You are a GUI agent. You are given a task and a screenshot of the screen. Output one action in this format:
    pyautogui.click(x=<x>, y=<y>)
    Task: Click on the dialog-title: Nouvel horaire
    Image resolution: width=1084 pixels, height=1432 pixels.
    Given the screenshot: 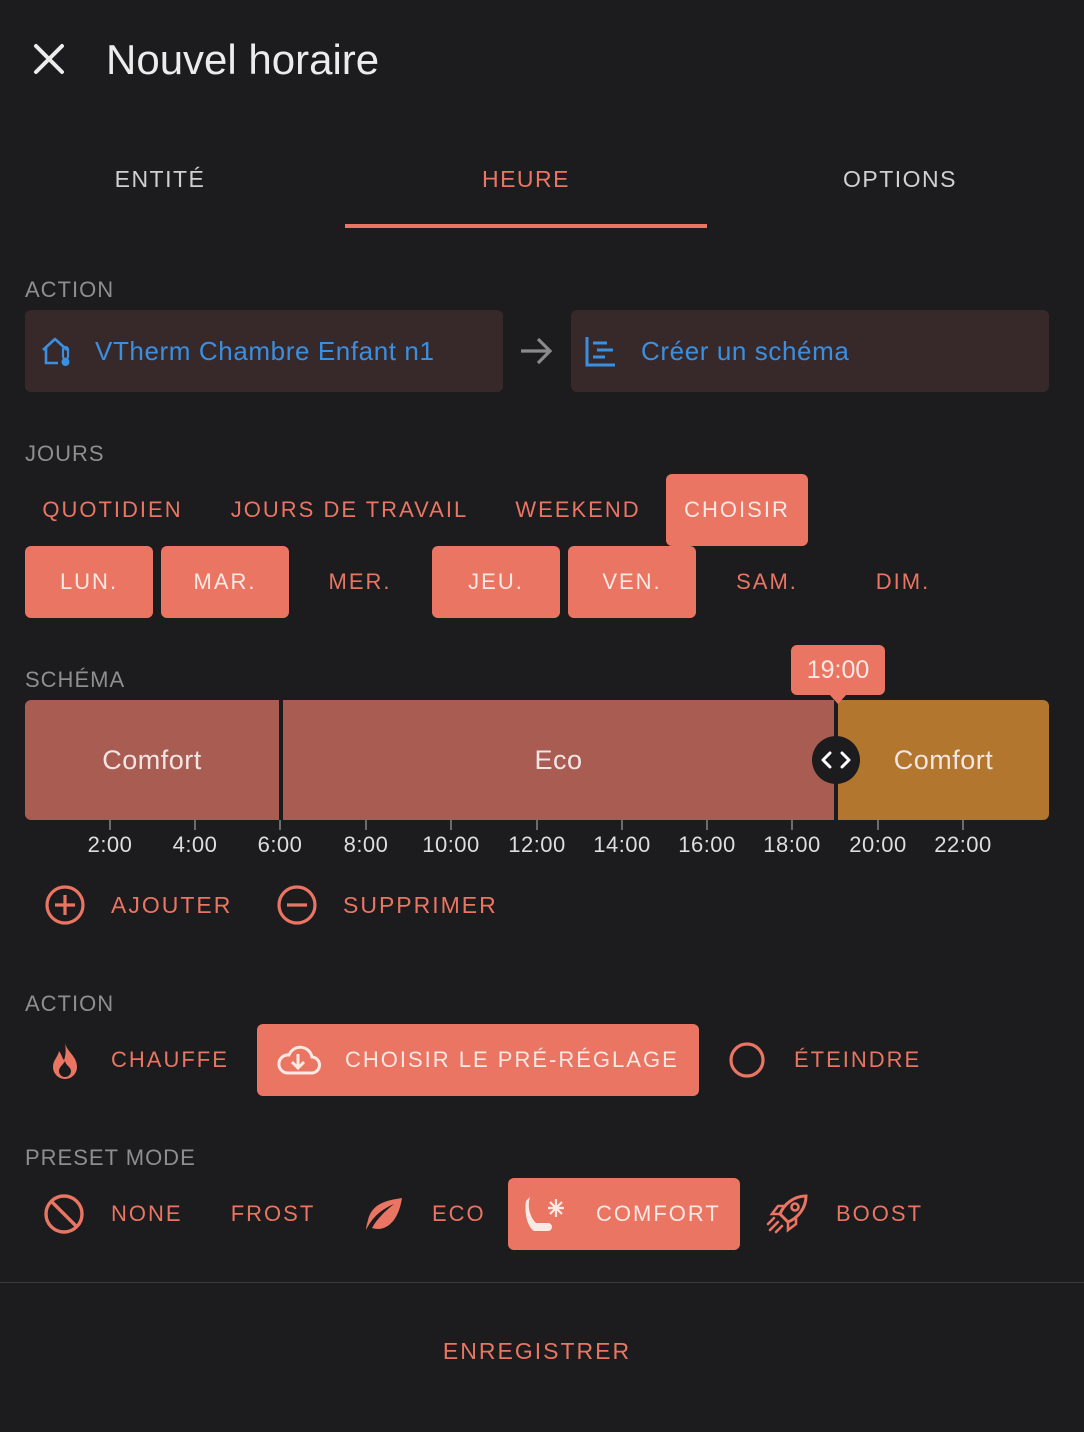 What is the action you would take?
    pyautogui.click(x=243, y=59)
    